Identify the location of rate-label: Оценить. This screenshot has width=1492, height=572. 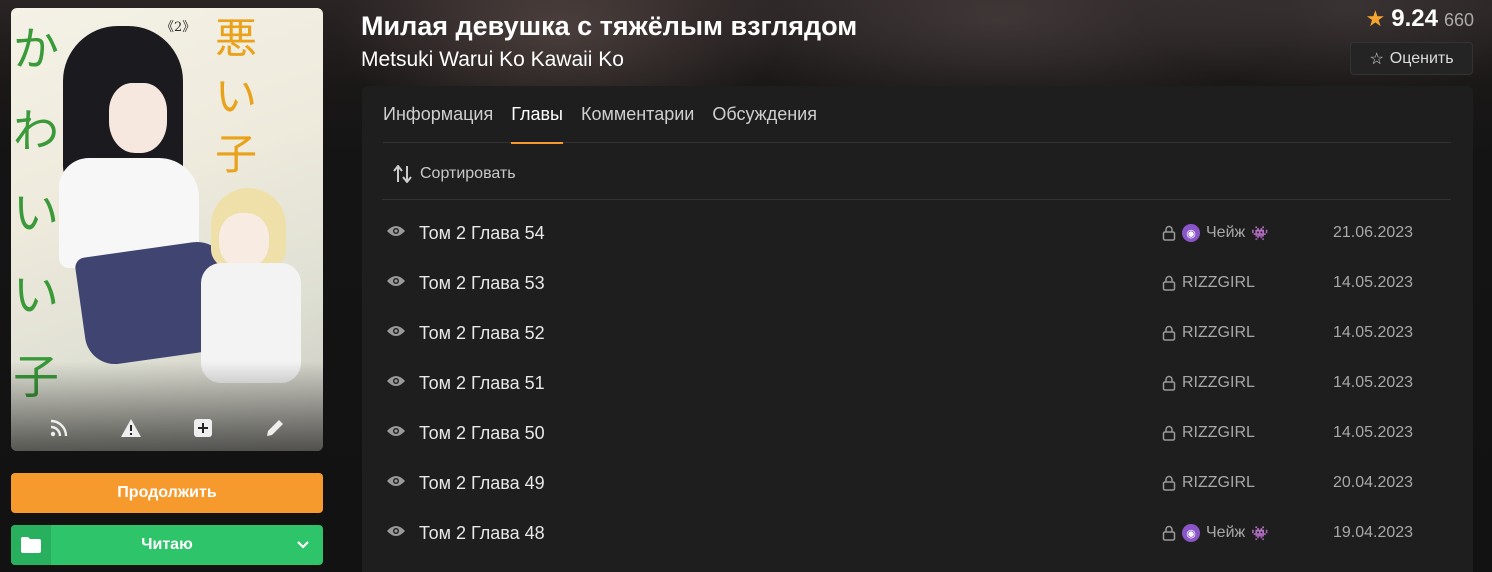
(1421, 58).